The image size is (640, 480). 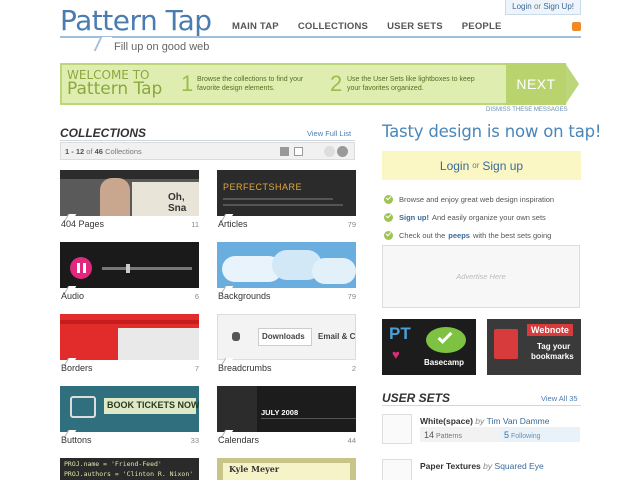 What do you see at coordinates (153, 405) in the screenshot?
I see `thumb-text: BOOK TICKETS NOW` at bounding box center [153, 405].